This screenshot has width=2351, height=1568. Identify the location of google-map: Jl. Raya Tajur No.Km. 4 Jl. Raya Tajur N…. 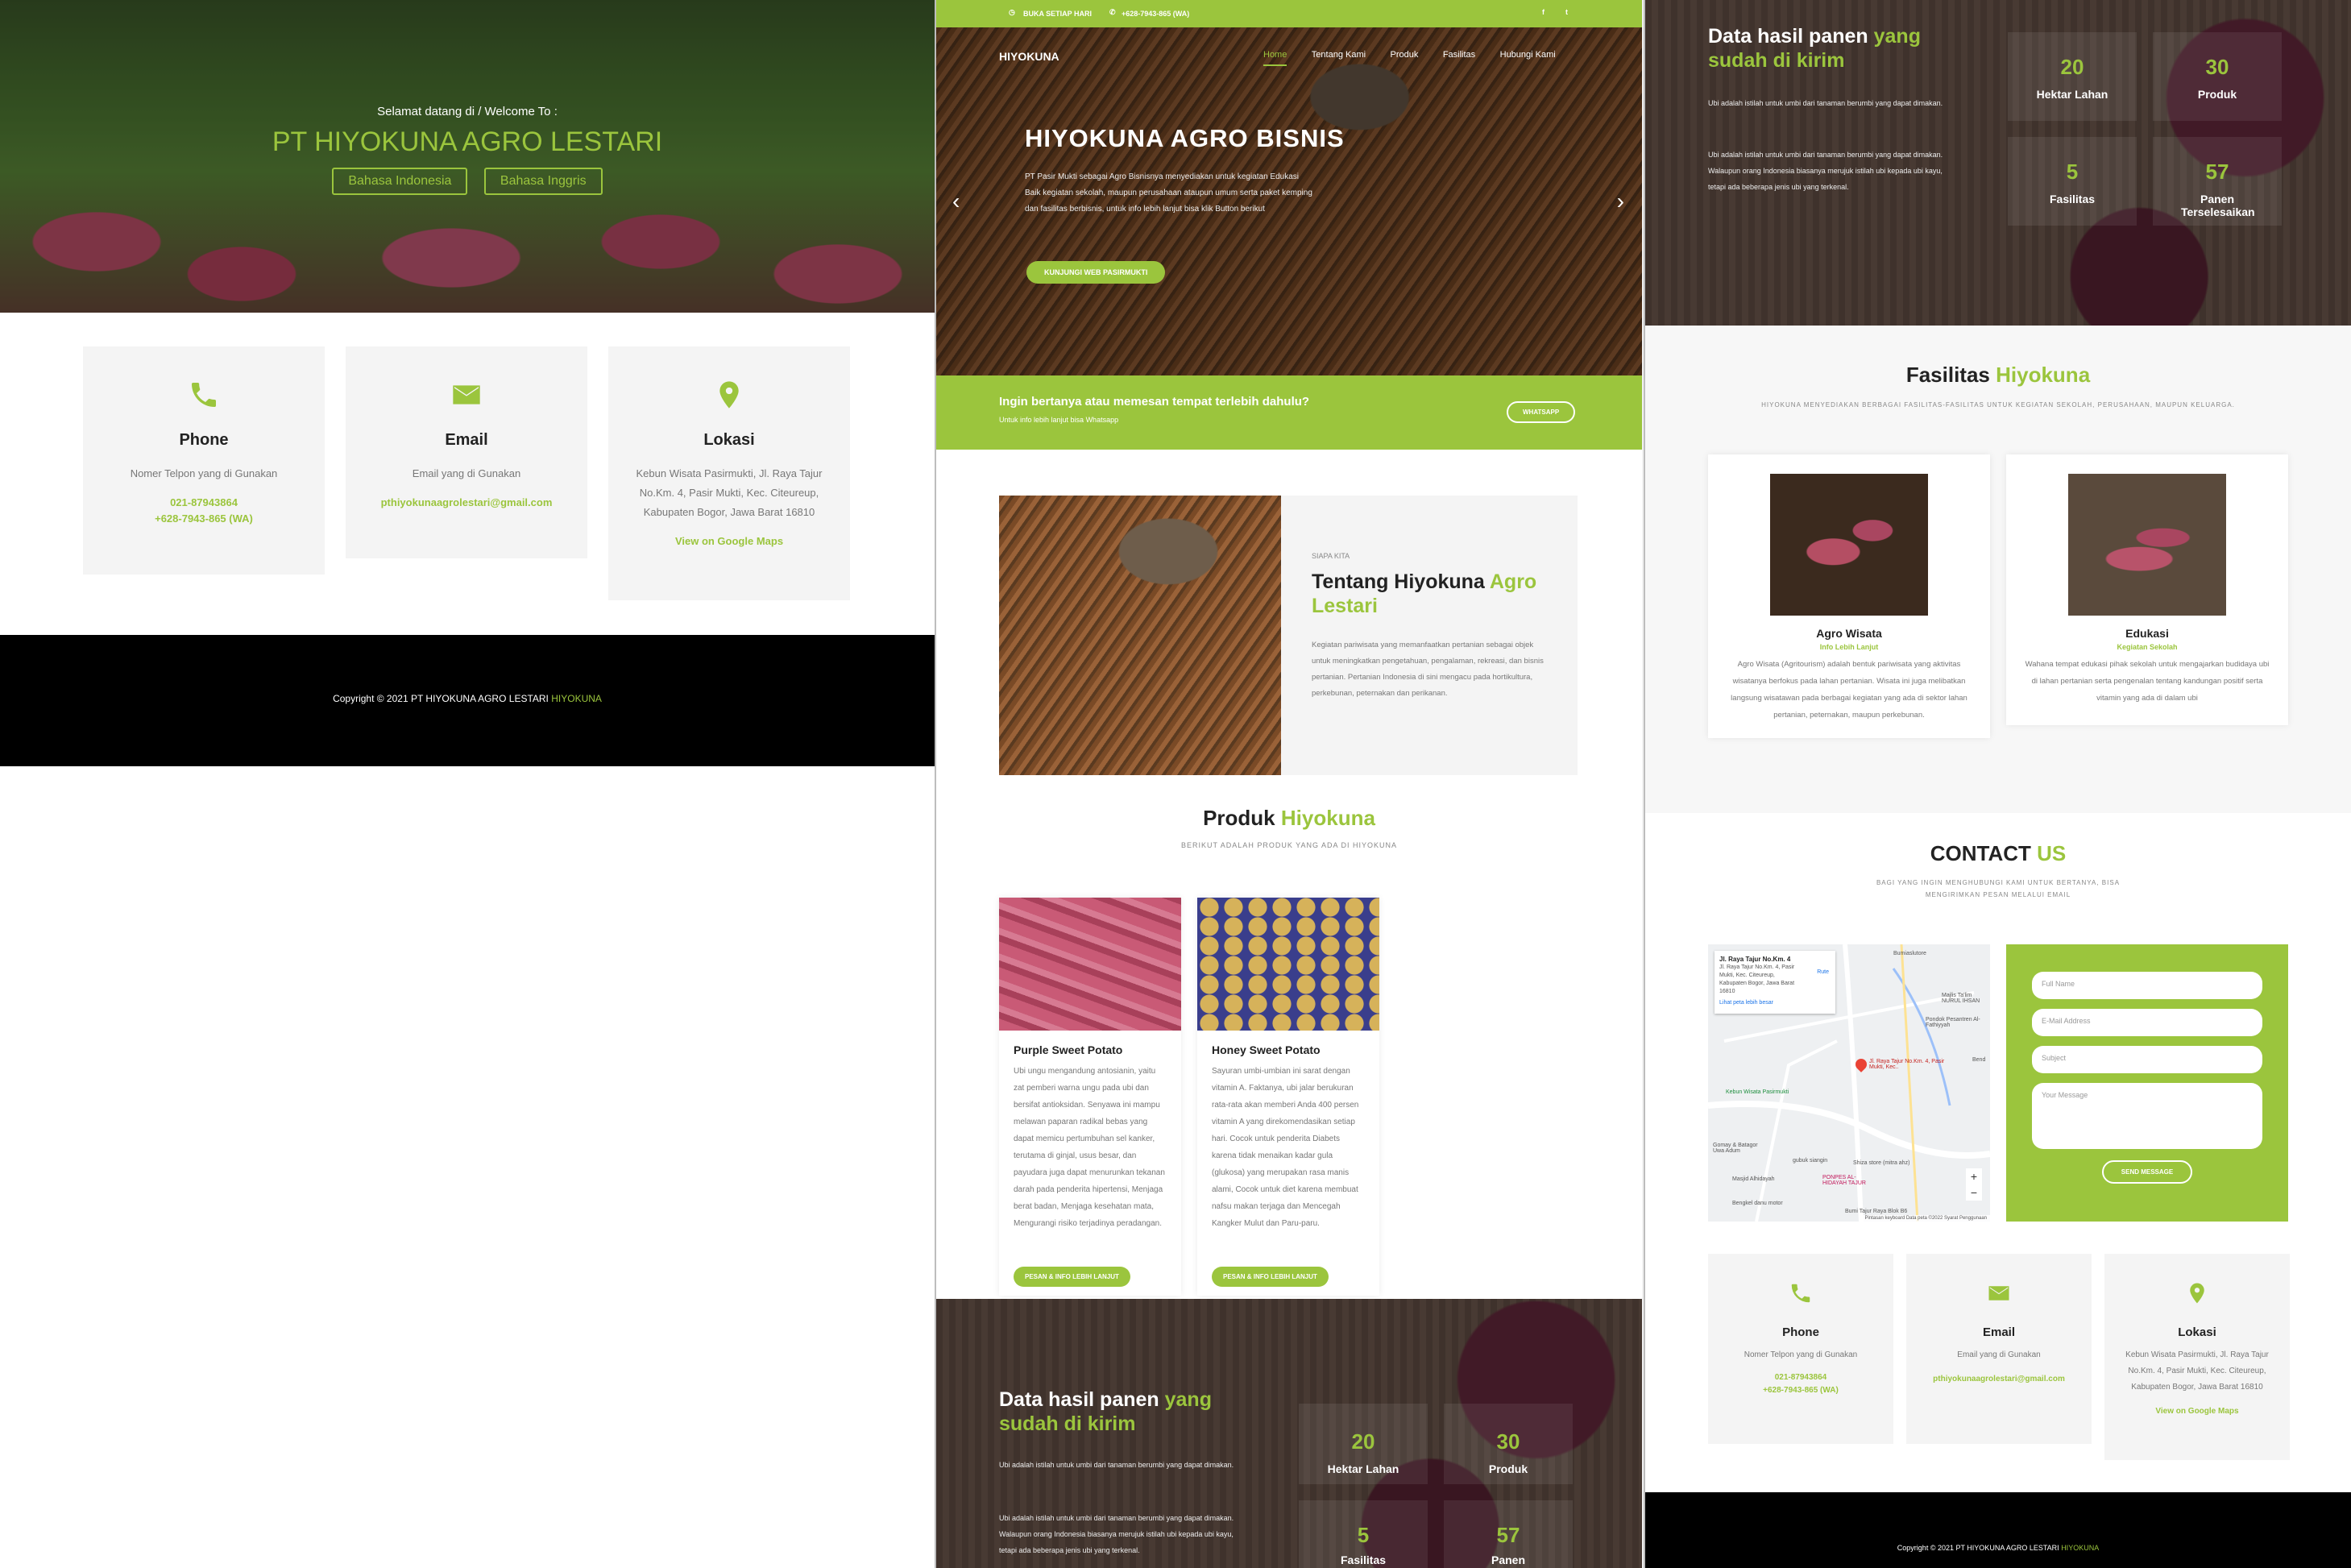
(1849, 1083).